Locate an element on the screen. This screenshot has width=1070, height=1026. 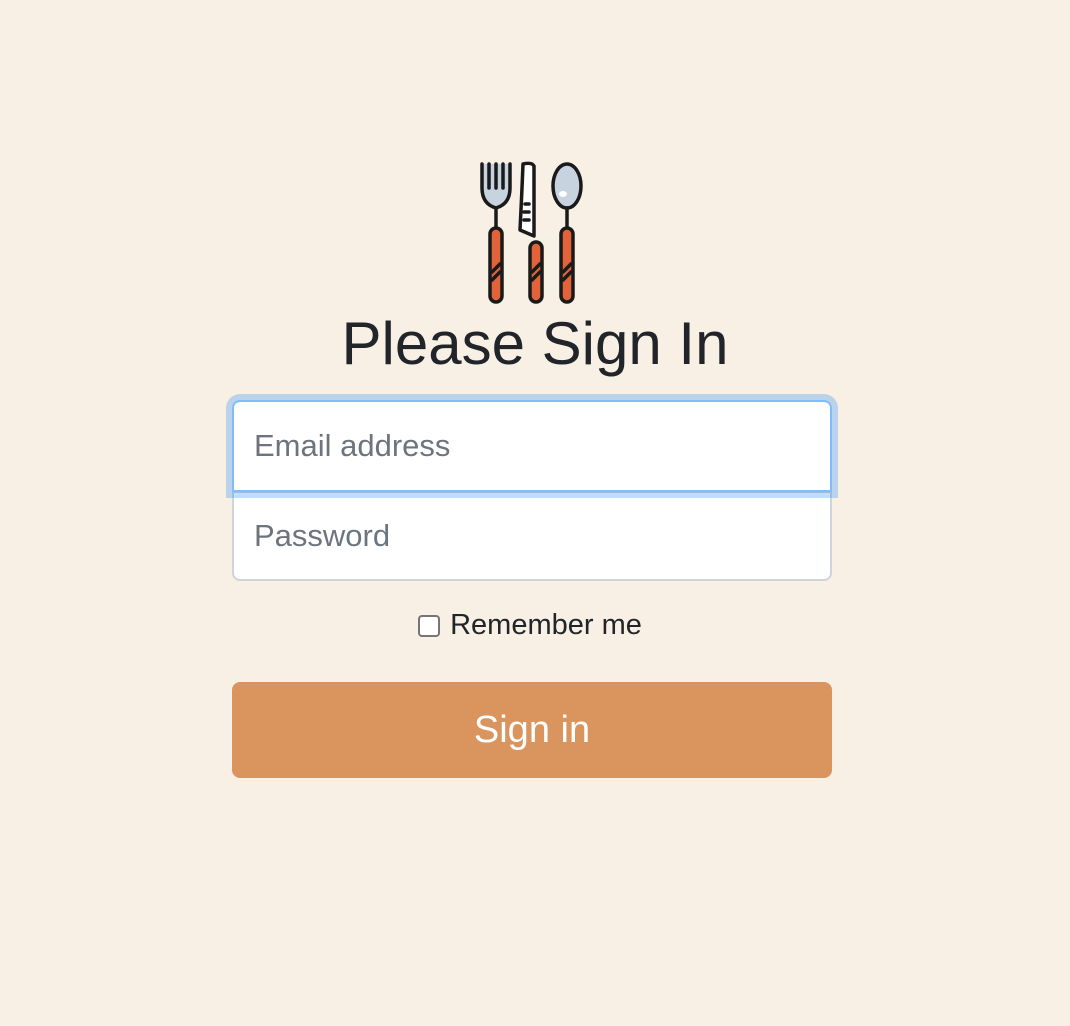
remember-me-label: Remember me is located at coordinates (546, 625).